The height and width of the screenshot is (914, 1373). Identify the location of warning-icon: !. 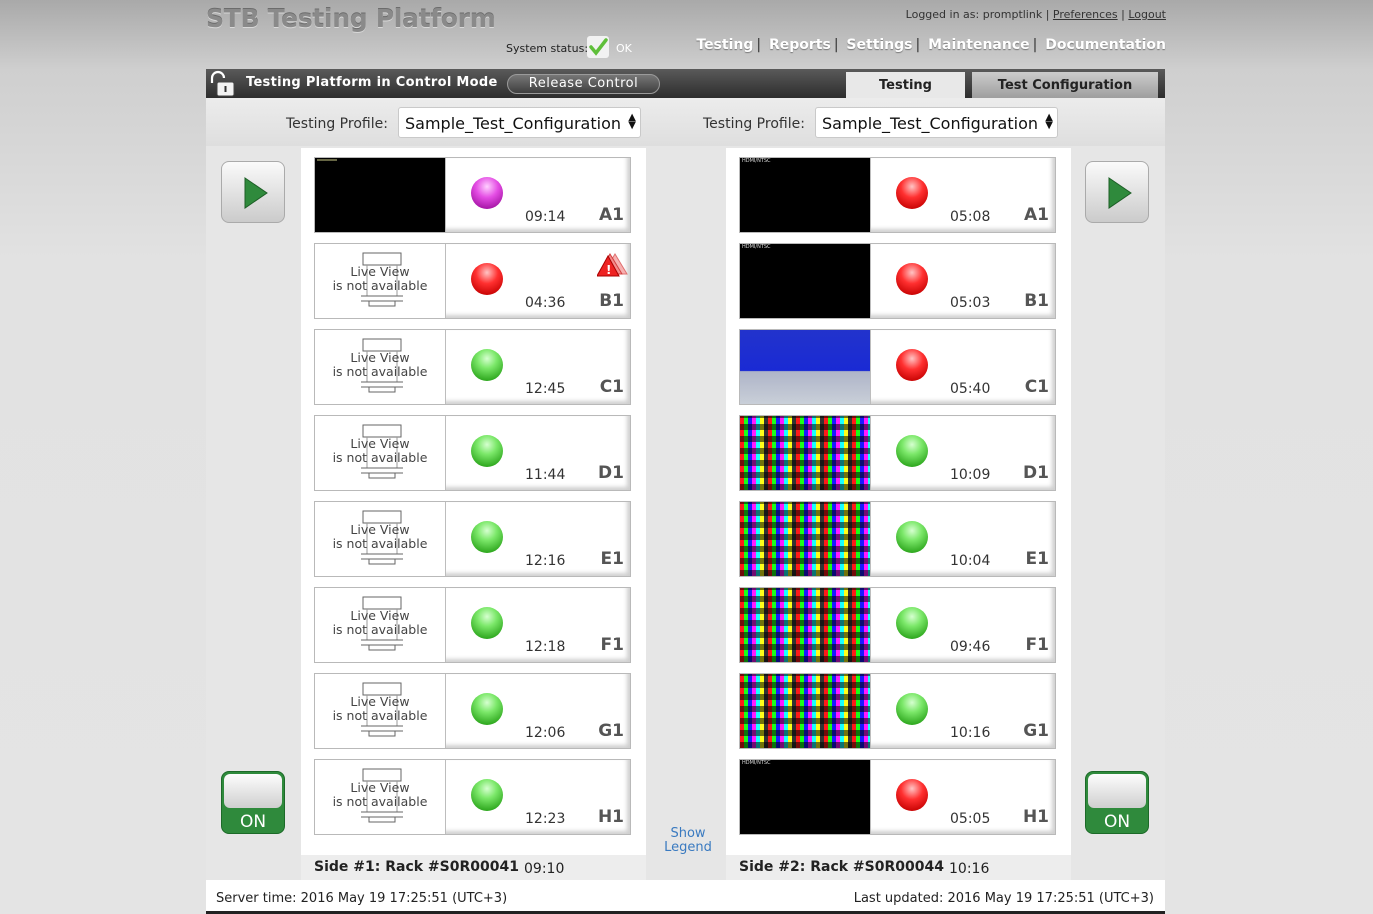
(613, 265).